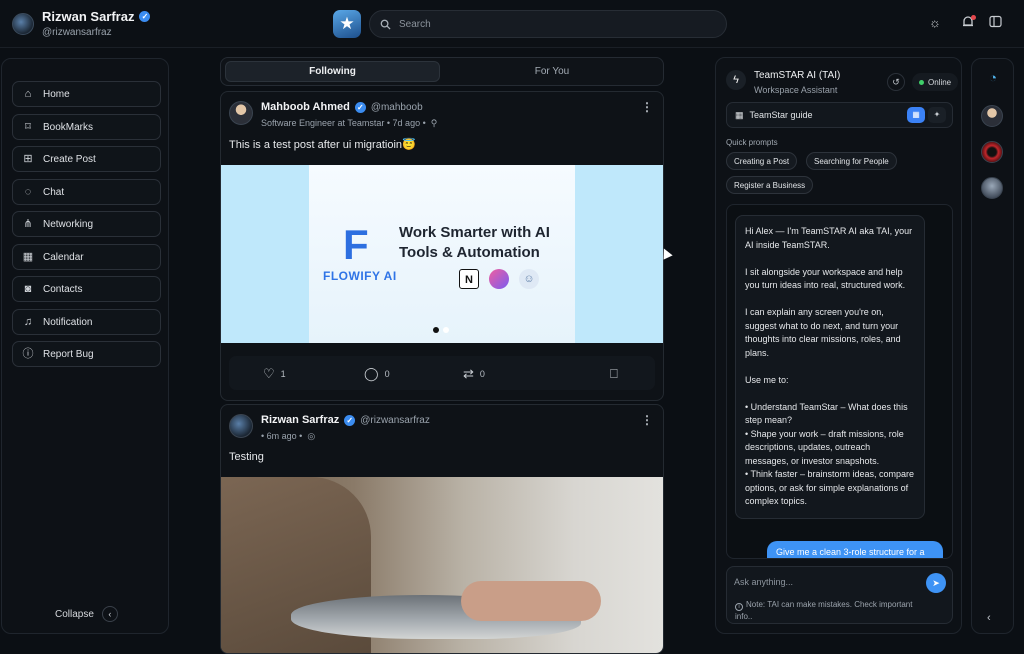 This screenshot has width=1024, height=654. Describe the element at coordinates (937, 115) in the screenshot. I see `sparkle-icon: ✦` at that location.